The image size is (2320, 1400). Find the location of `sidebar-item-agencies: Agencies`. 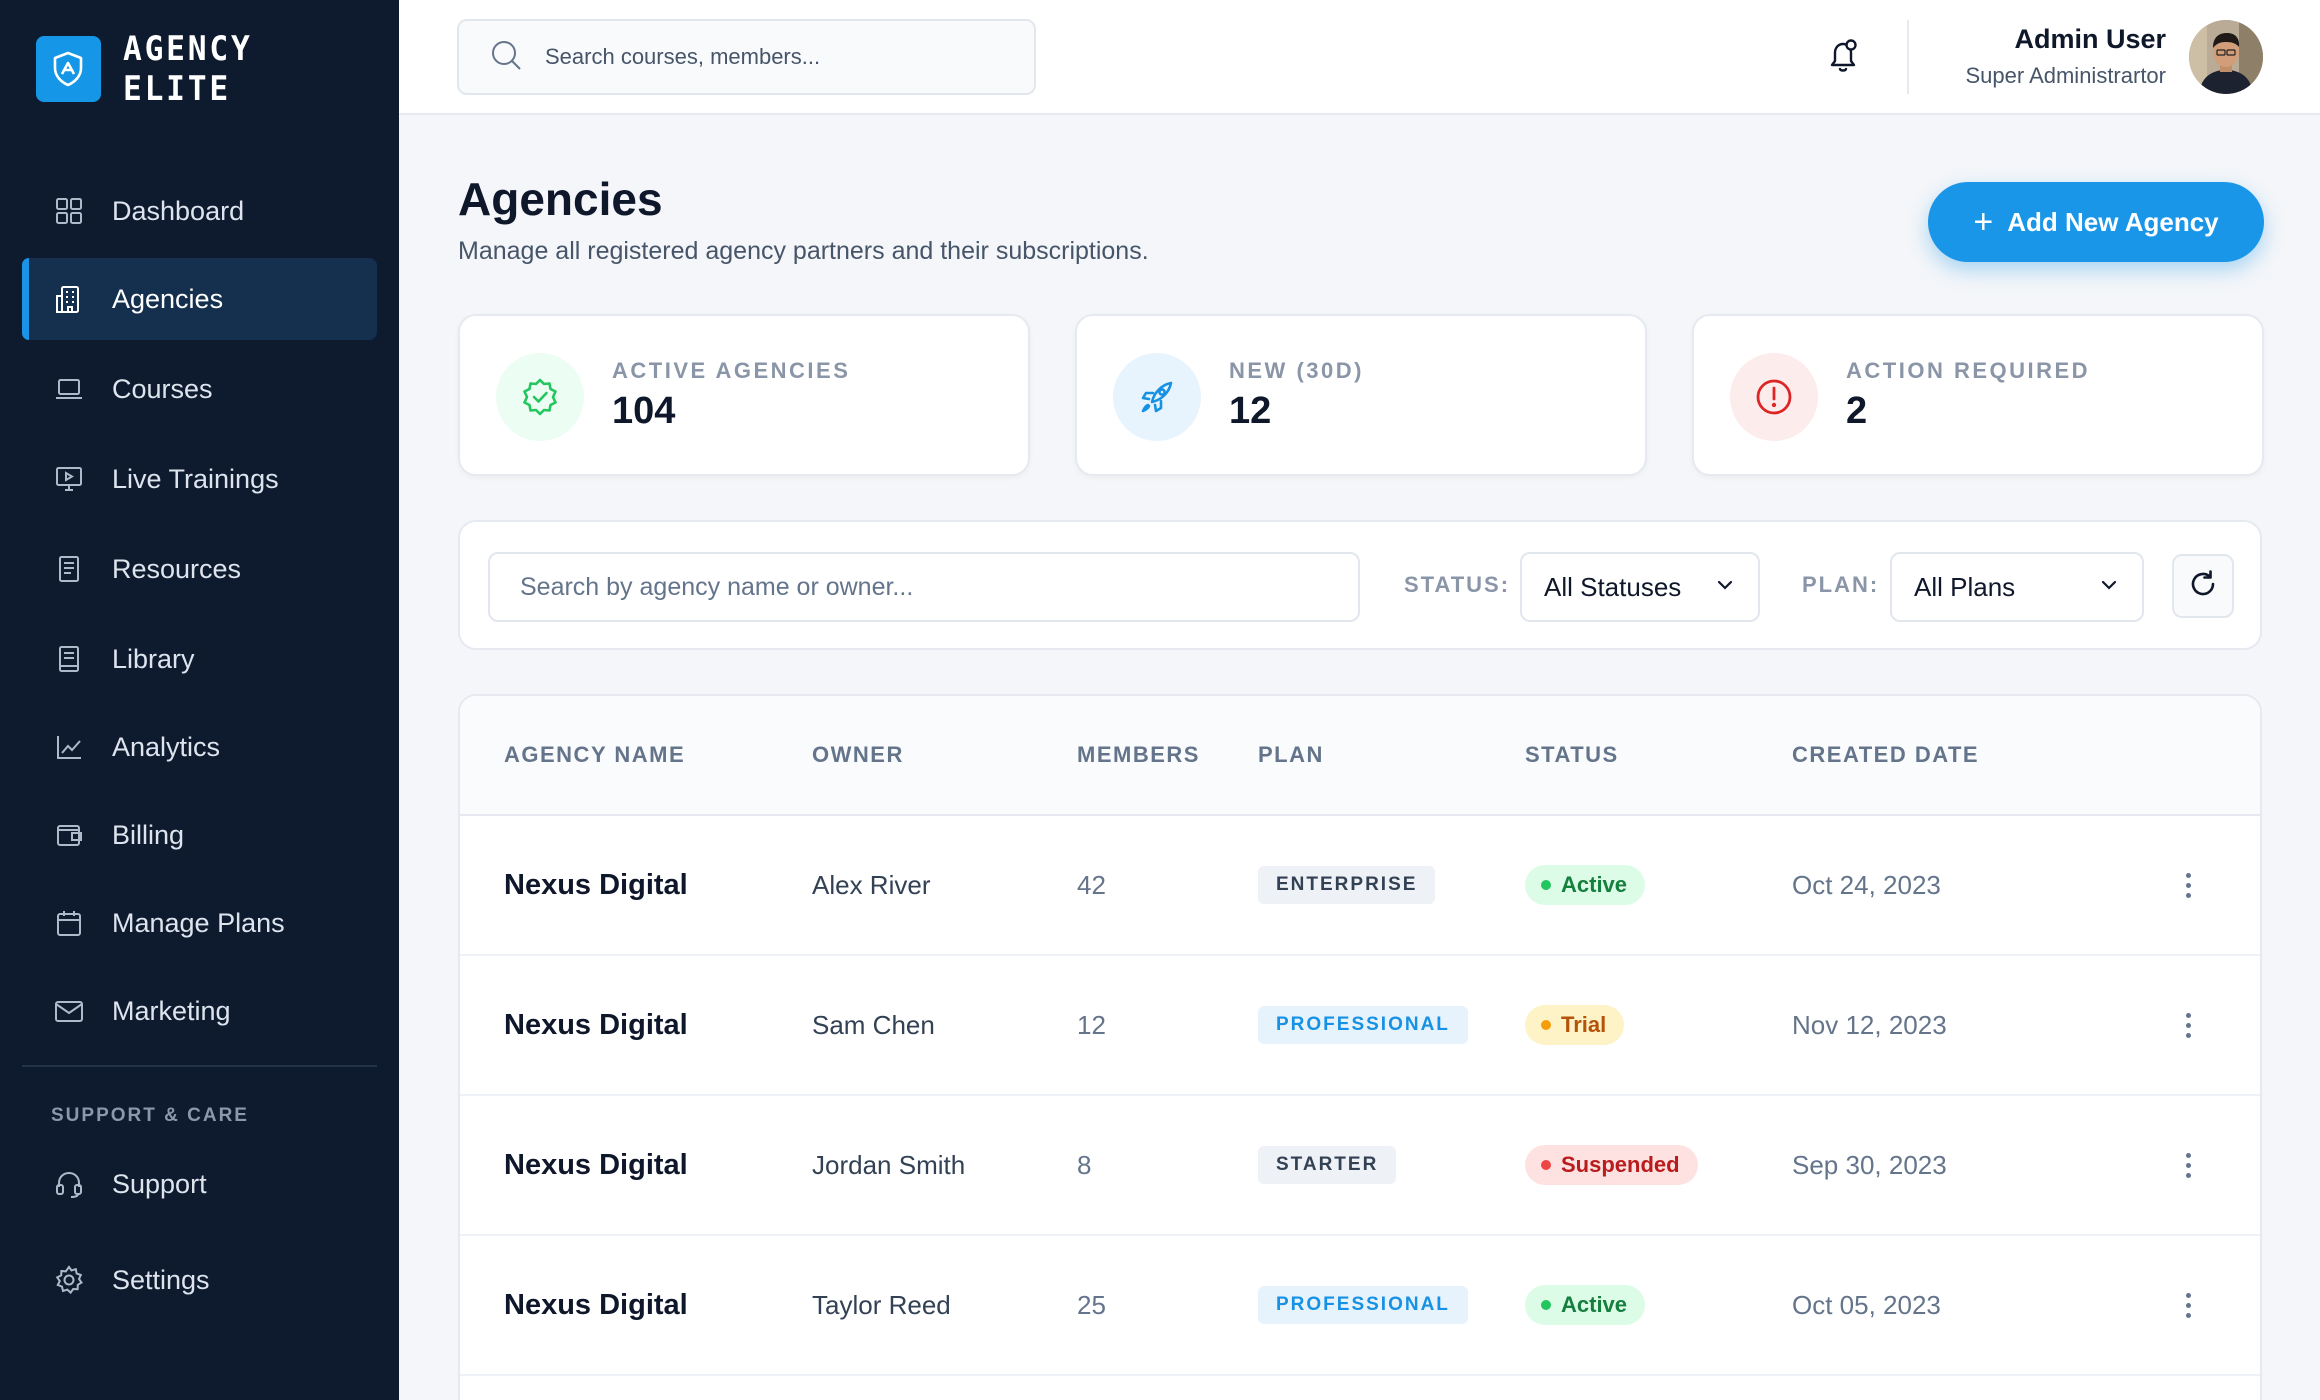

sidebar-item-agencies: Agencies is located at coordinates (199, 299).